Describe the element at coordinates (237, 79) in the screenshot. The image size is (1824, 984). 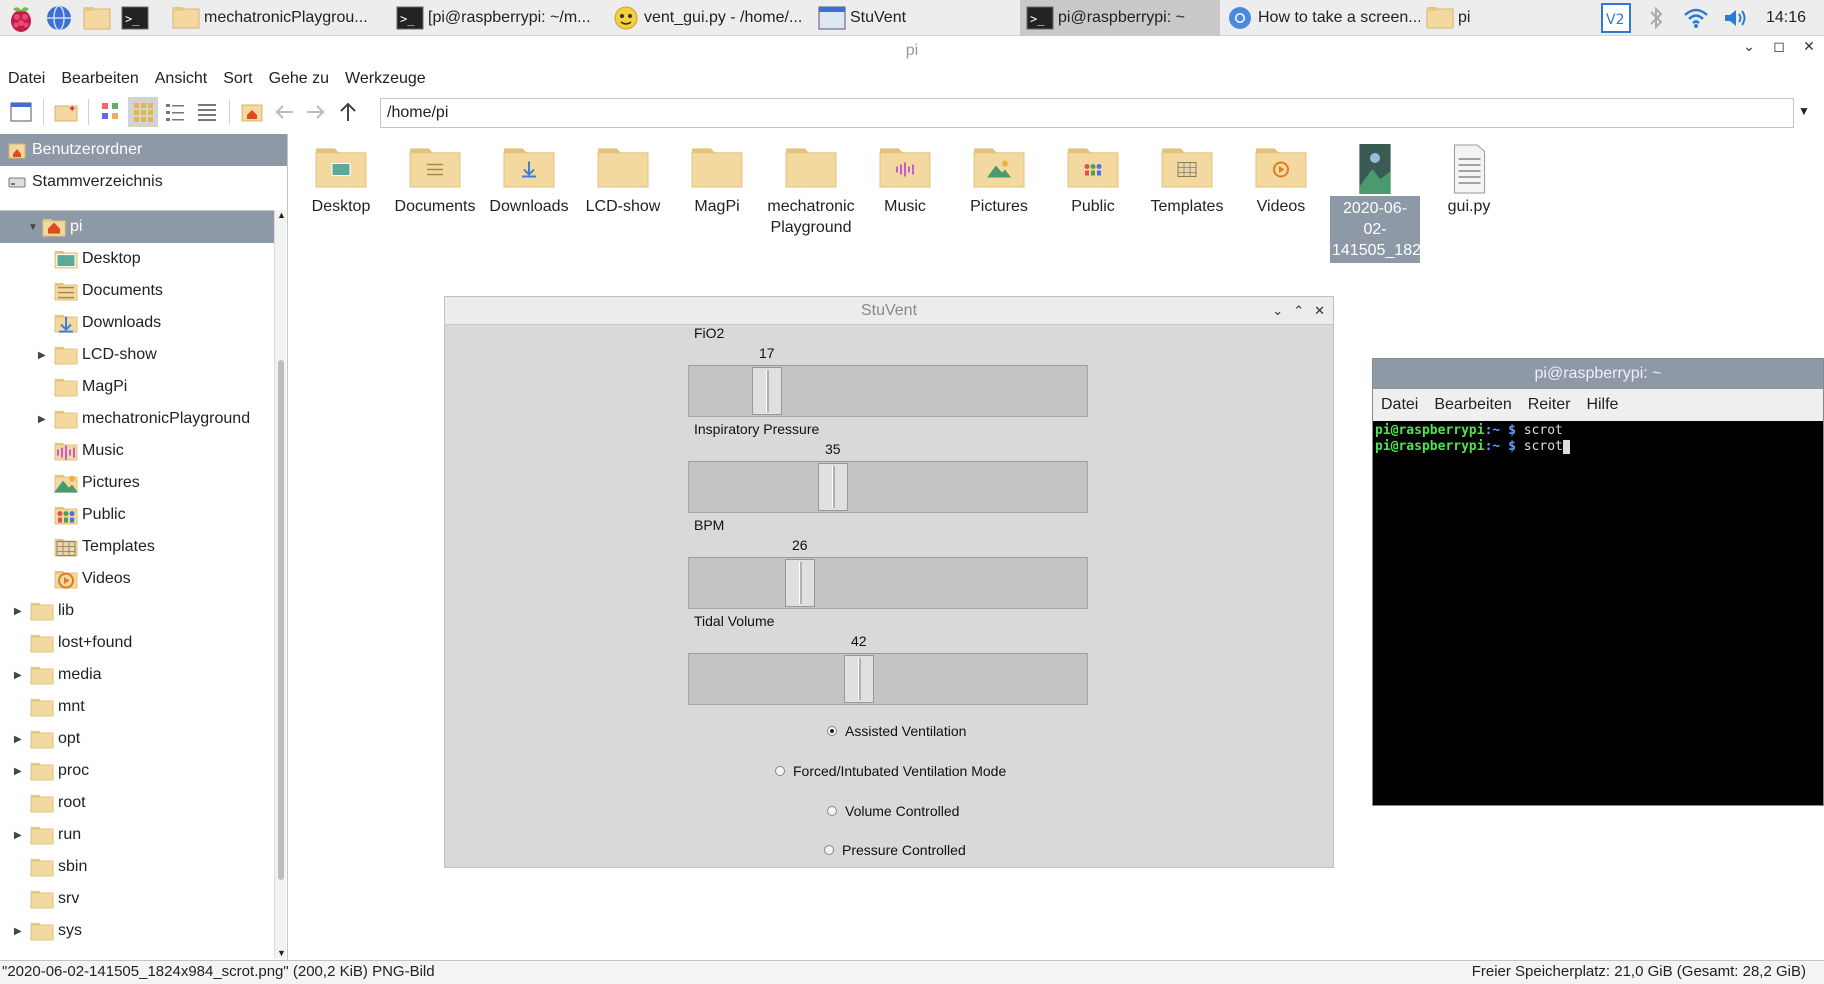
I see `menu-item: Sort` at that location.